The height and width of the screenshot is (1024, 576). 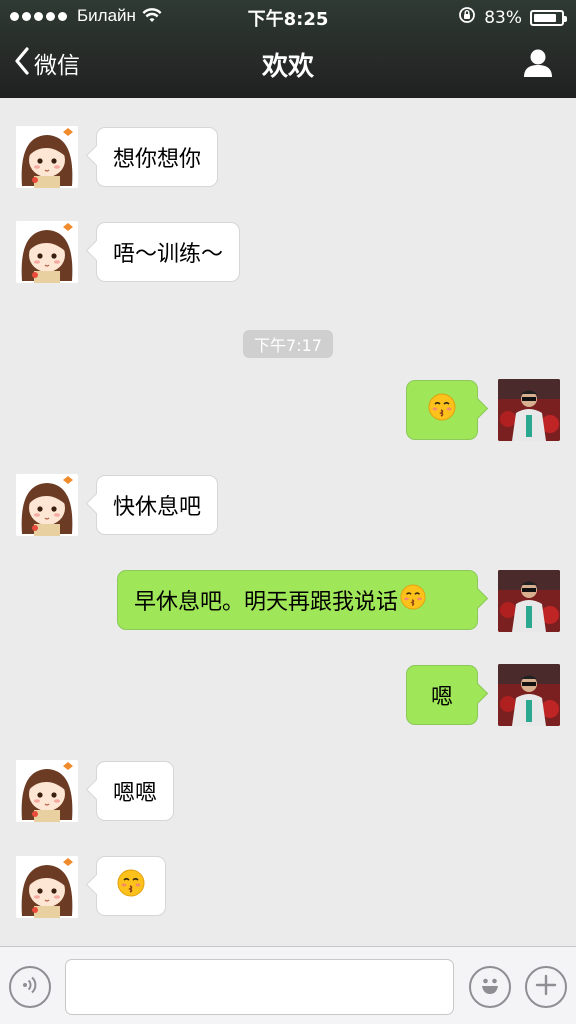 What do you see at coordinates (503, 17) in the screenshot?
I see `battery-percent: 83%` at bounding box center [503, 17].